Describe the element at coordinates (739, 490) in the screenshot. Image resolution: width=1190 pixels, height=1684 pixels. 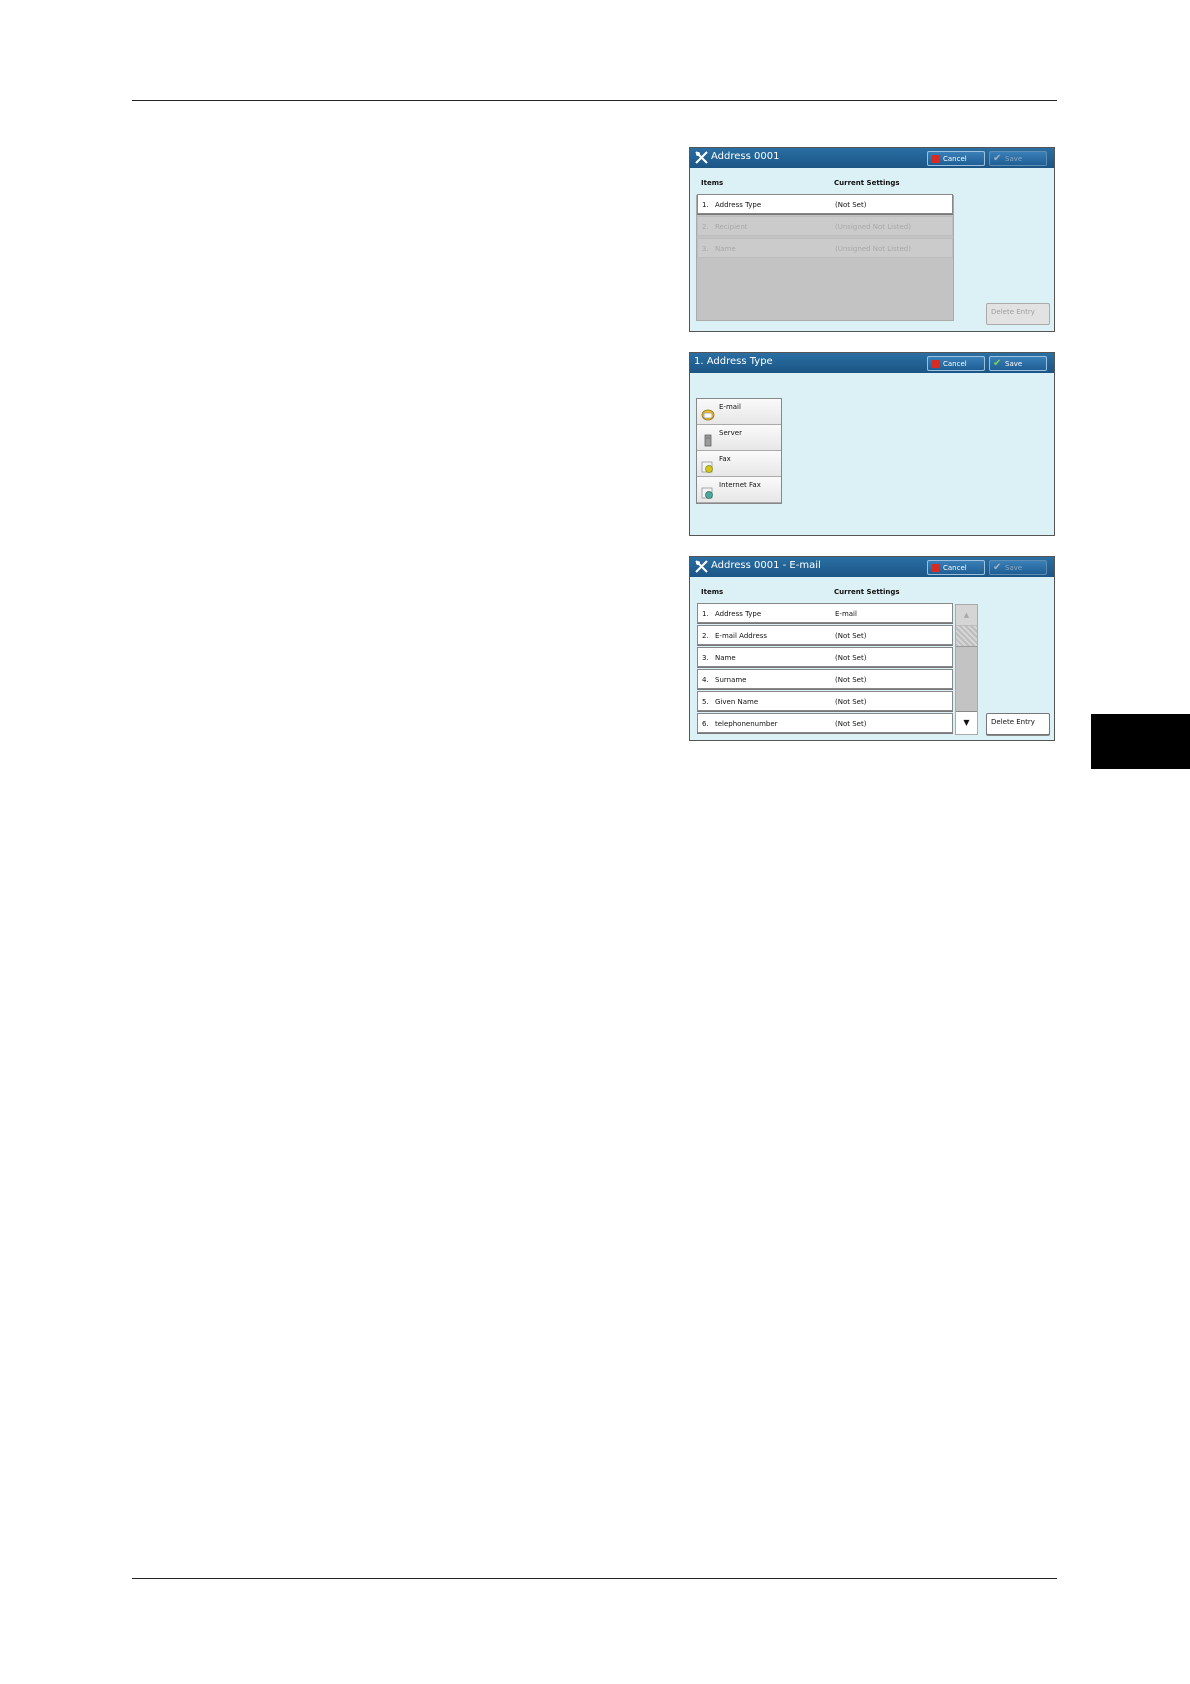
I see `type-option-internet-fax: Internet Fax` at that location.